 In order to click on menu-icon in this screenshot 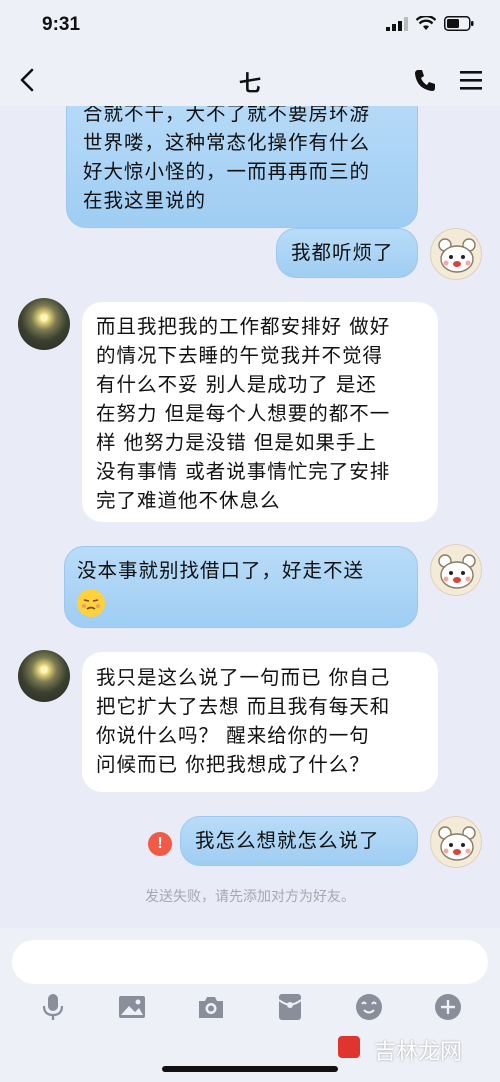, I will do `click(471, 80)`.